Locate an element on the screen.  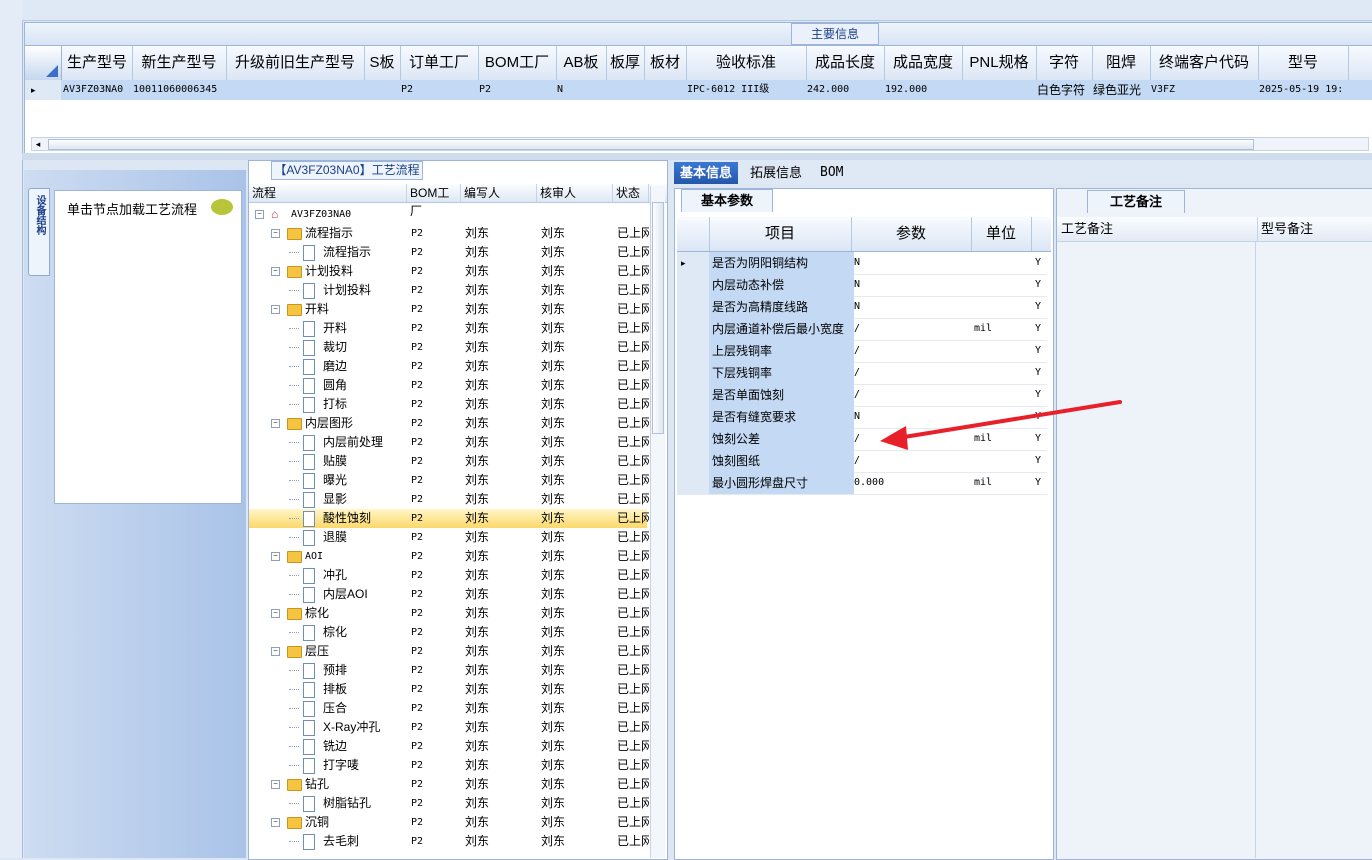
grid-corner is located at coordinates (43, 63).